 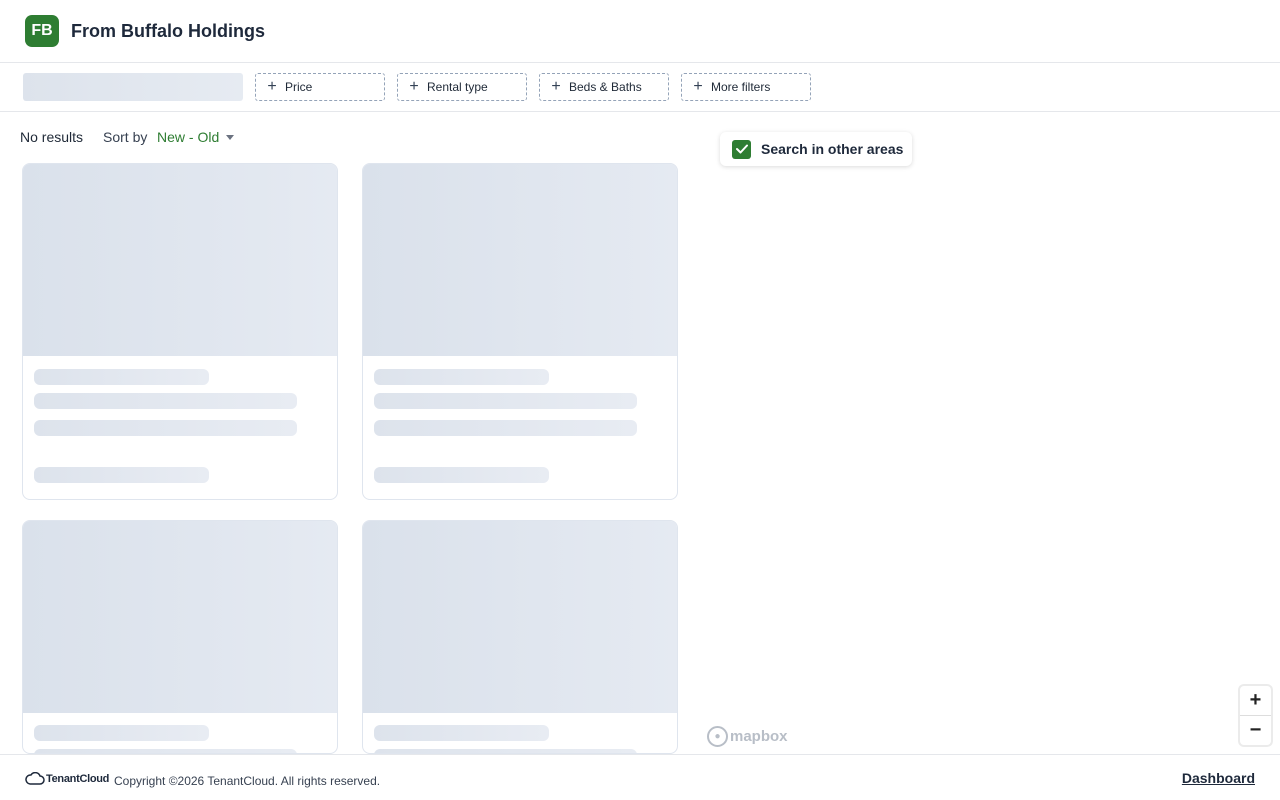 I want to click on rental-type-filter-button: + Rental type, so click(x=462, y=87).